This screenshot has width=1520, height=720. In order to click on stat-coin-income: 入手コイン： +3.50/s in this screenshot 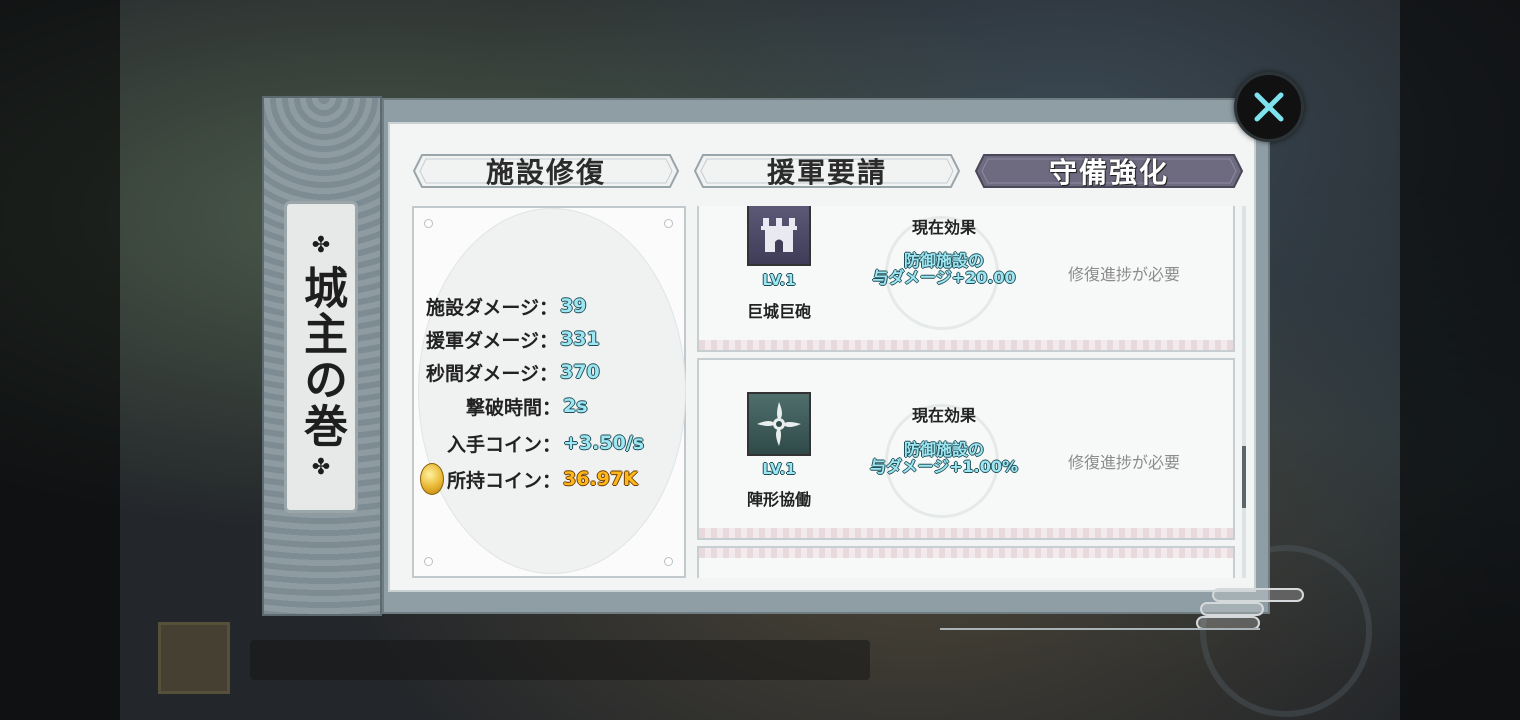, I will do `click(545, 443)`.